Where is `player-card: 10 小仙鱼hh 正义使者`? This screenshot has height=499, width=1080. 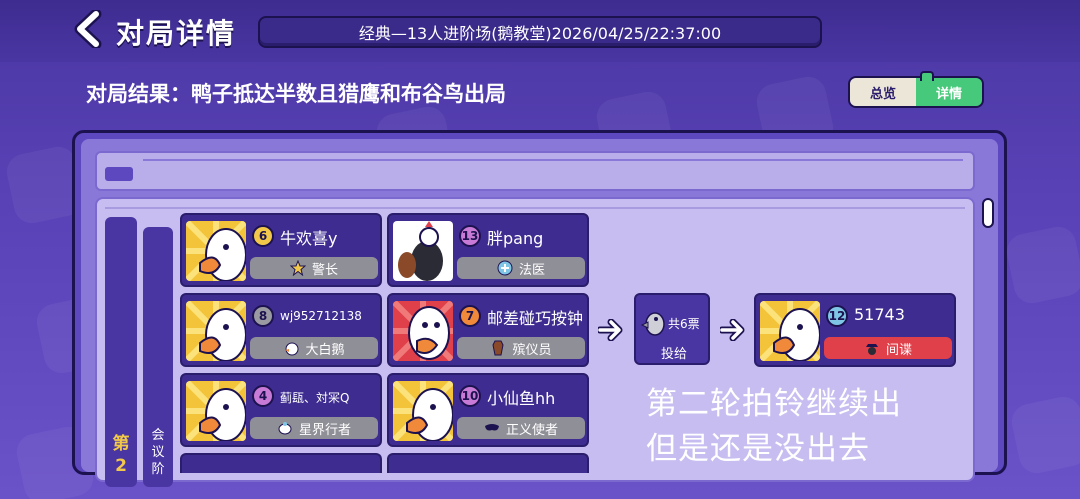
player-card: 10 小仙鱼hh 正义使者 is located at coordinates (488, 410).